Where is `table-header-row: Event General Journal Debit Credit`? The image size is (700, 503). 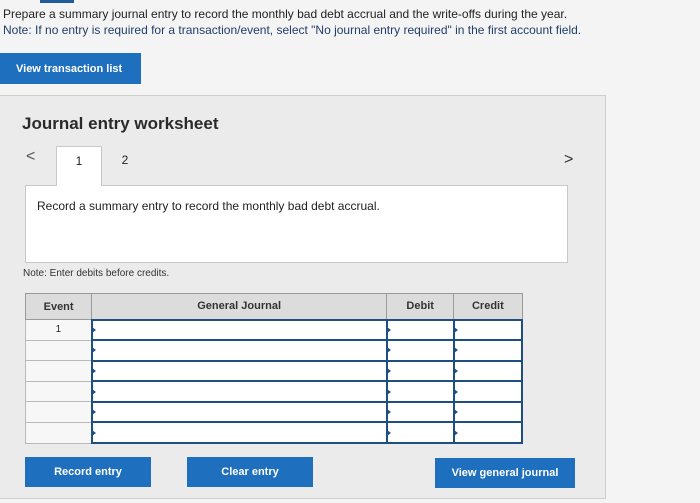
table-header-row: Event General Journal Debit Credit is located at coordinates (273, 306).